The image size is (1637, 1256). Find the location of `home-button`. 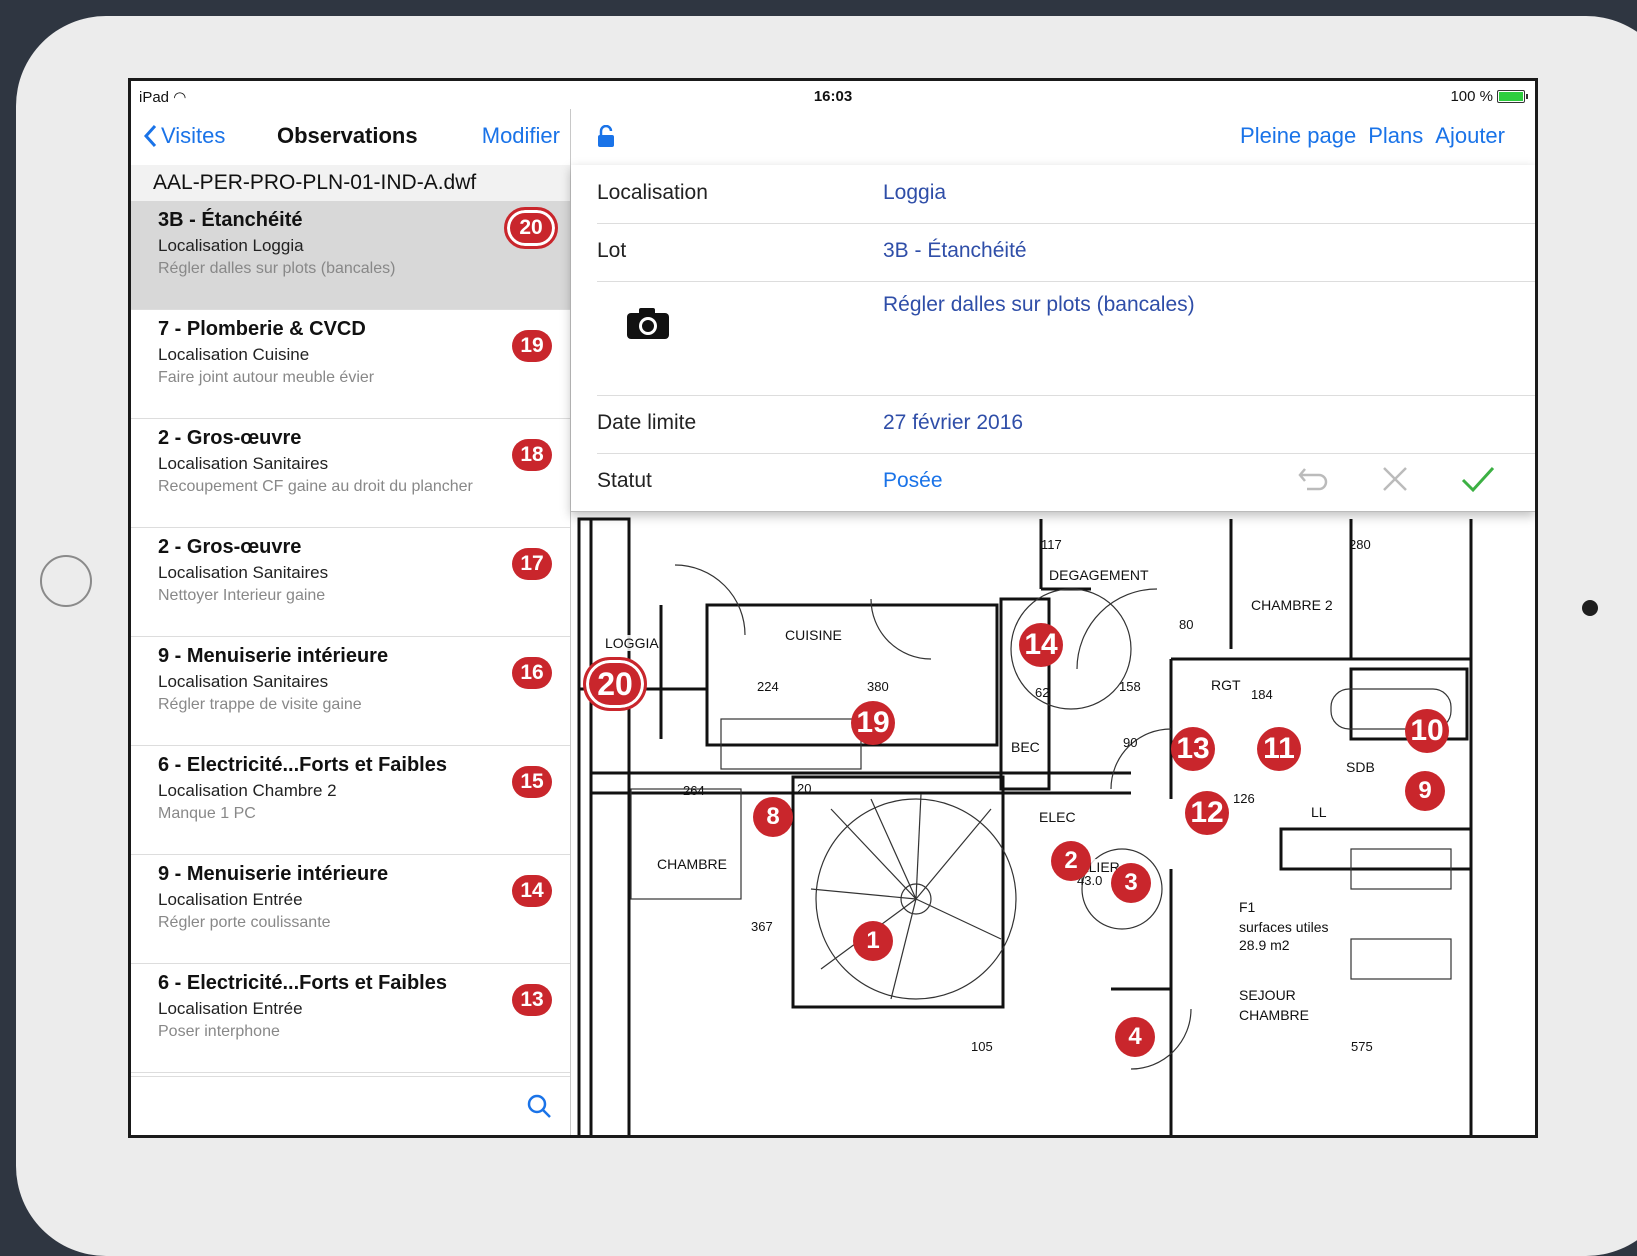

home-button is located at coordinates (66, 581).